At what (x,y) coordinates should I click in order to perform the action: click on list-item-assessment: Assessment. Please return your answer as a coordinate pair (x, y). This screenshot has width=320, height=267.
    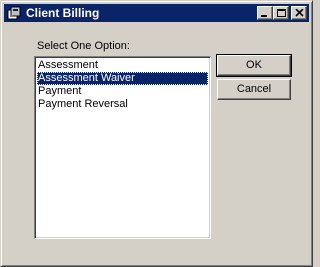
    Looking at the image, I should click on (122, 65).